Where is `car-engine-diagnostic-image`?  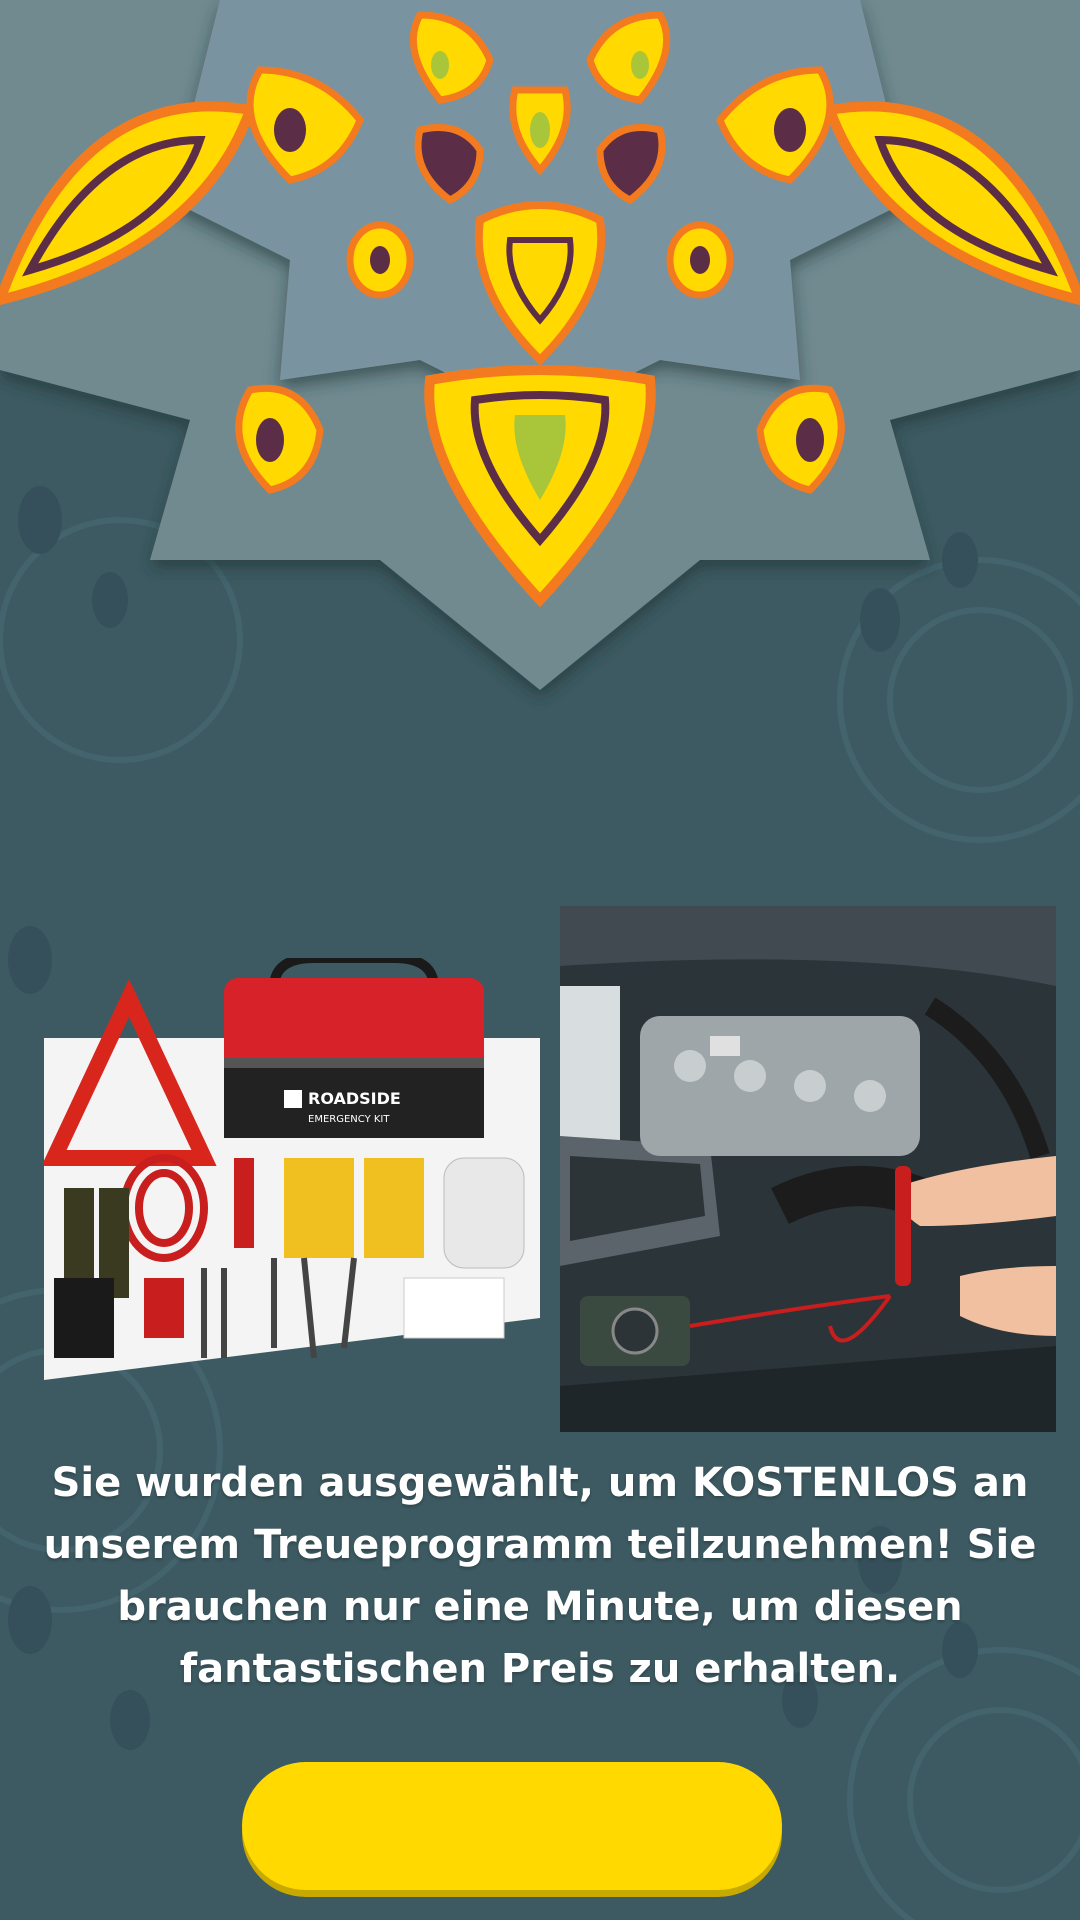 car-engine-diagnostic-image is located at coordinates (808, 1169).